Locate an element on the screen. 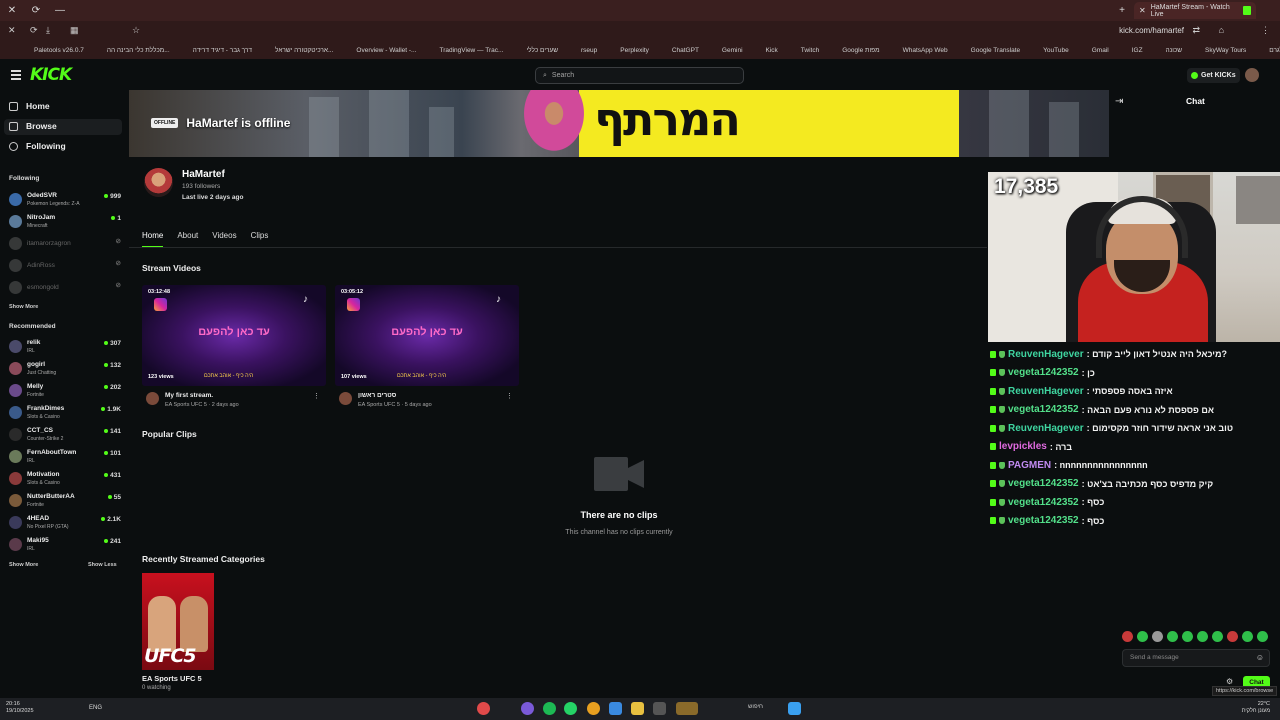  sidebar-channel-odedsvr: OdedSVR Pokemon Legends: Z-A 999 is located at coordinates (65, 200).